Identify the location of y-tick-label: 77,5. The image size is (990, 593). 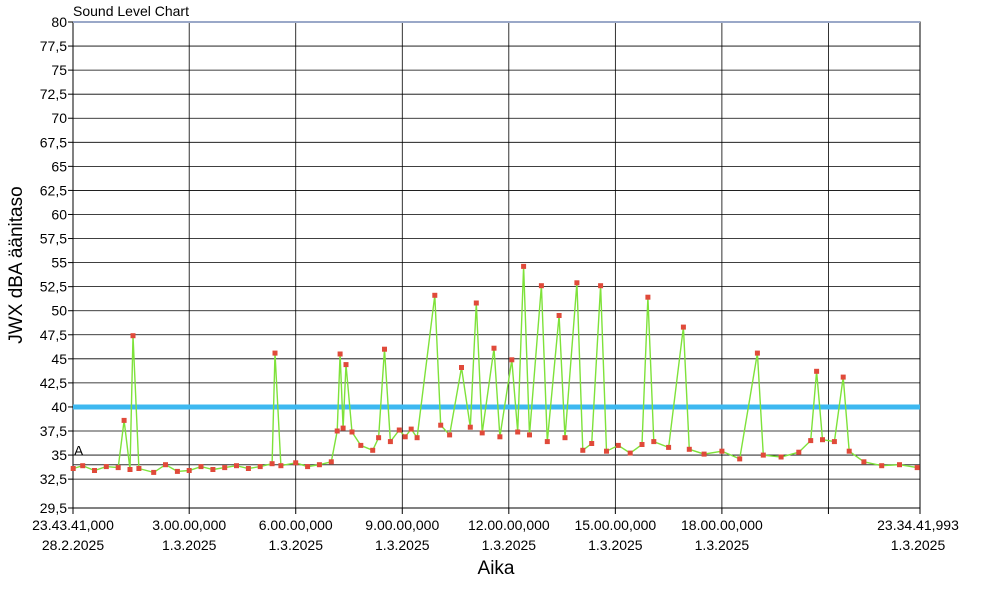
(53, 46).